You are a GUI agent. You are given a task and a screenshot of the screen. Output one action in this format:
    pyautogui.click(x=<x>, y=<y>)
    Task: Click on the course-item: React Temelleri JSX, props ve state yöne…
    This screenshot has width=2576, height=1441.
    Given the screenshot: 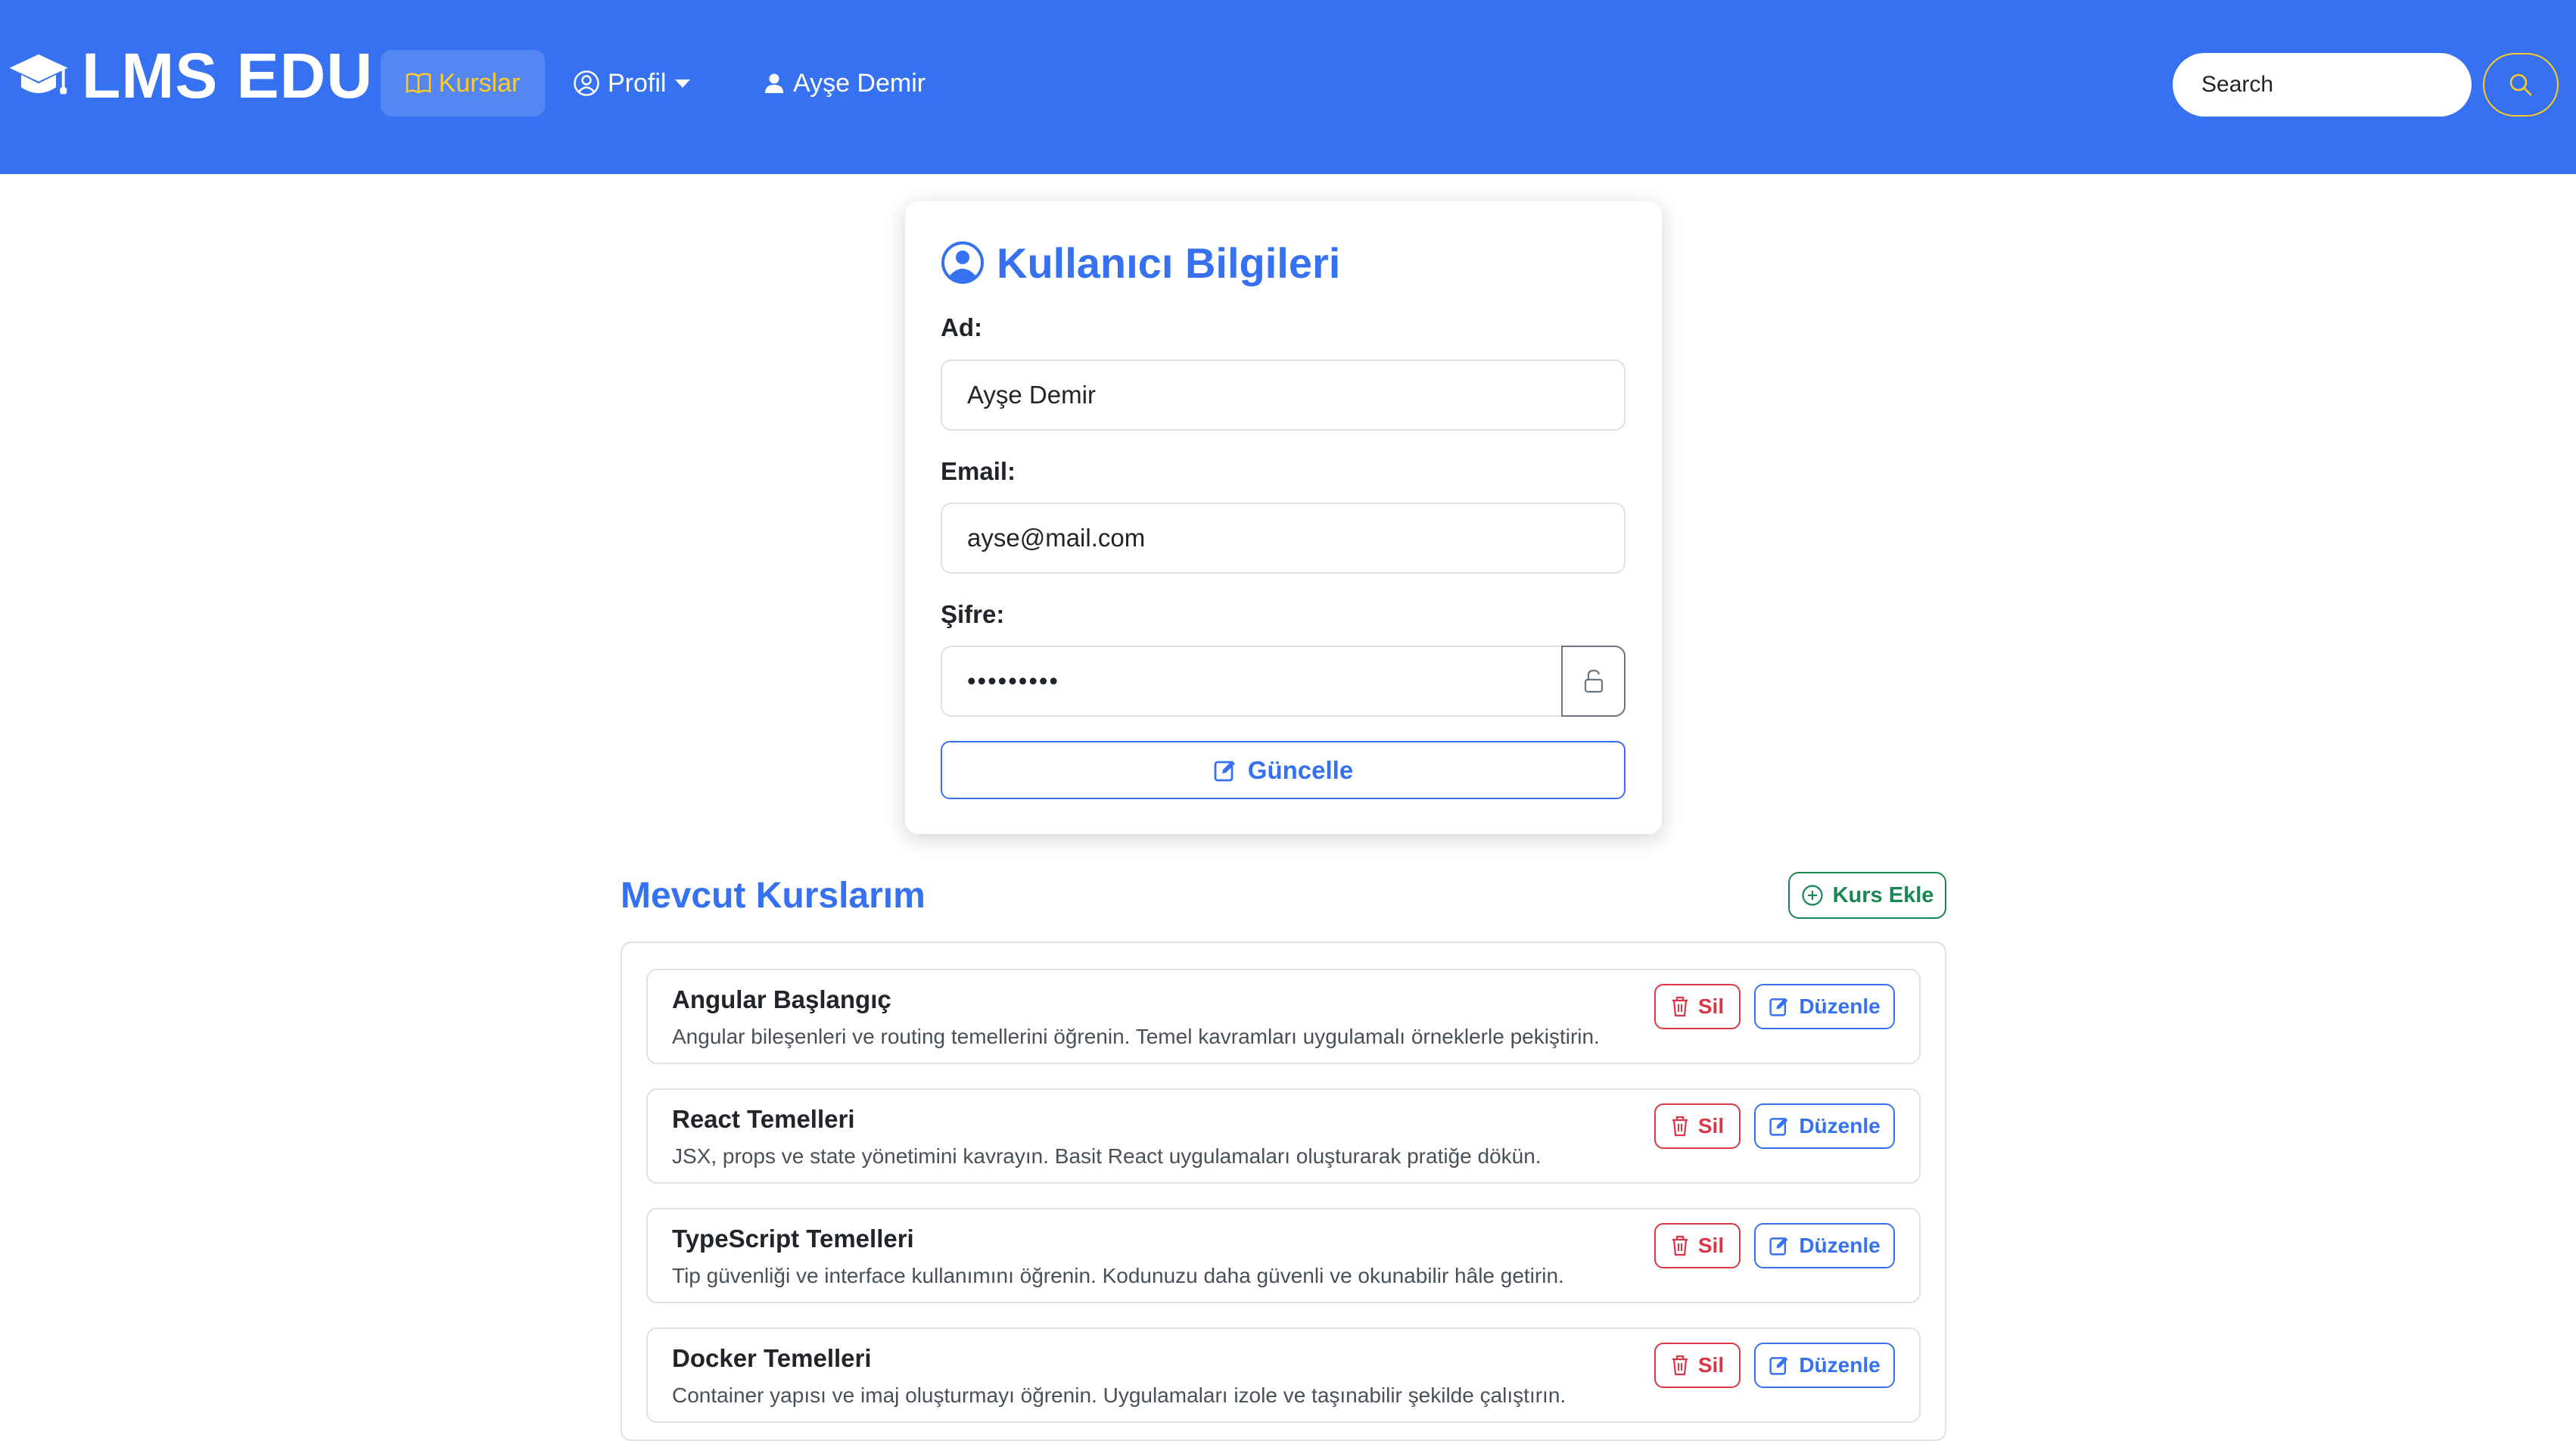 What is the action you would take?
    pyautogui.click(x=1283, y=1136)
    